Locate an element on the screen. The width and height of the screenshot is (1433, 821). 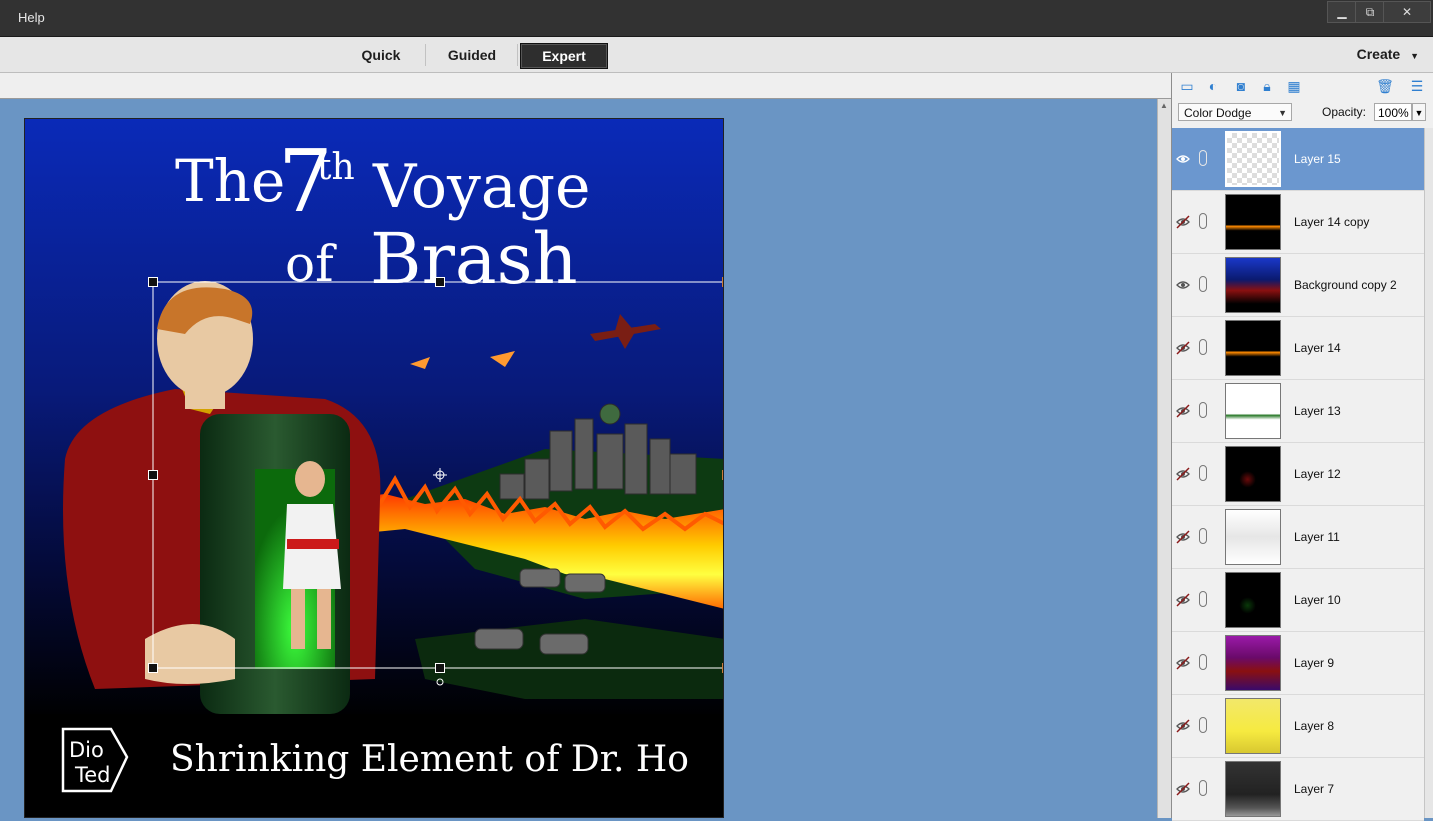
layer-name: Layer 15 is located at coordinates (1317, 159).